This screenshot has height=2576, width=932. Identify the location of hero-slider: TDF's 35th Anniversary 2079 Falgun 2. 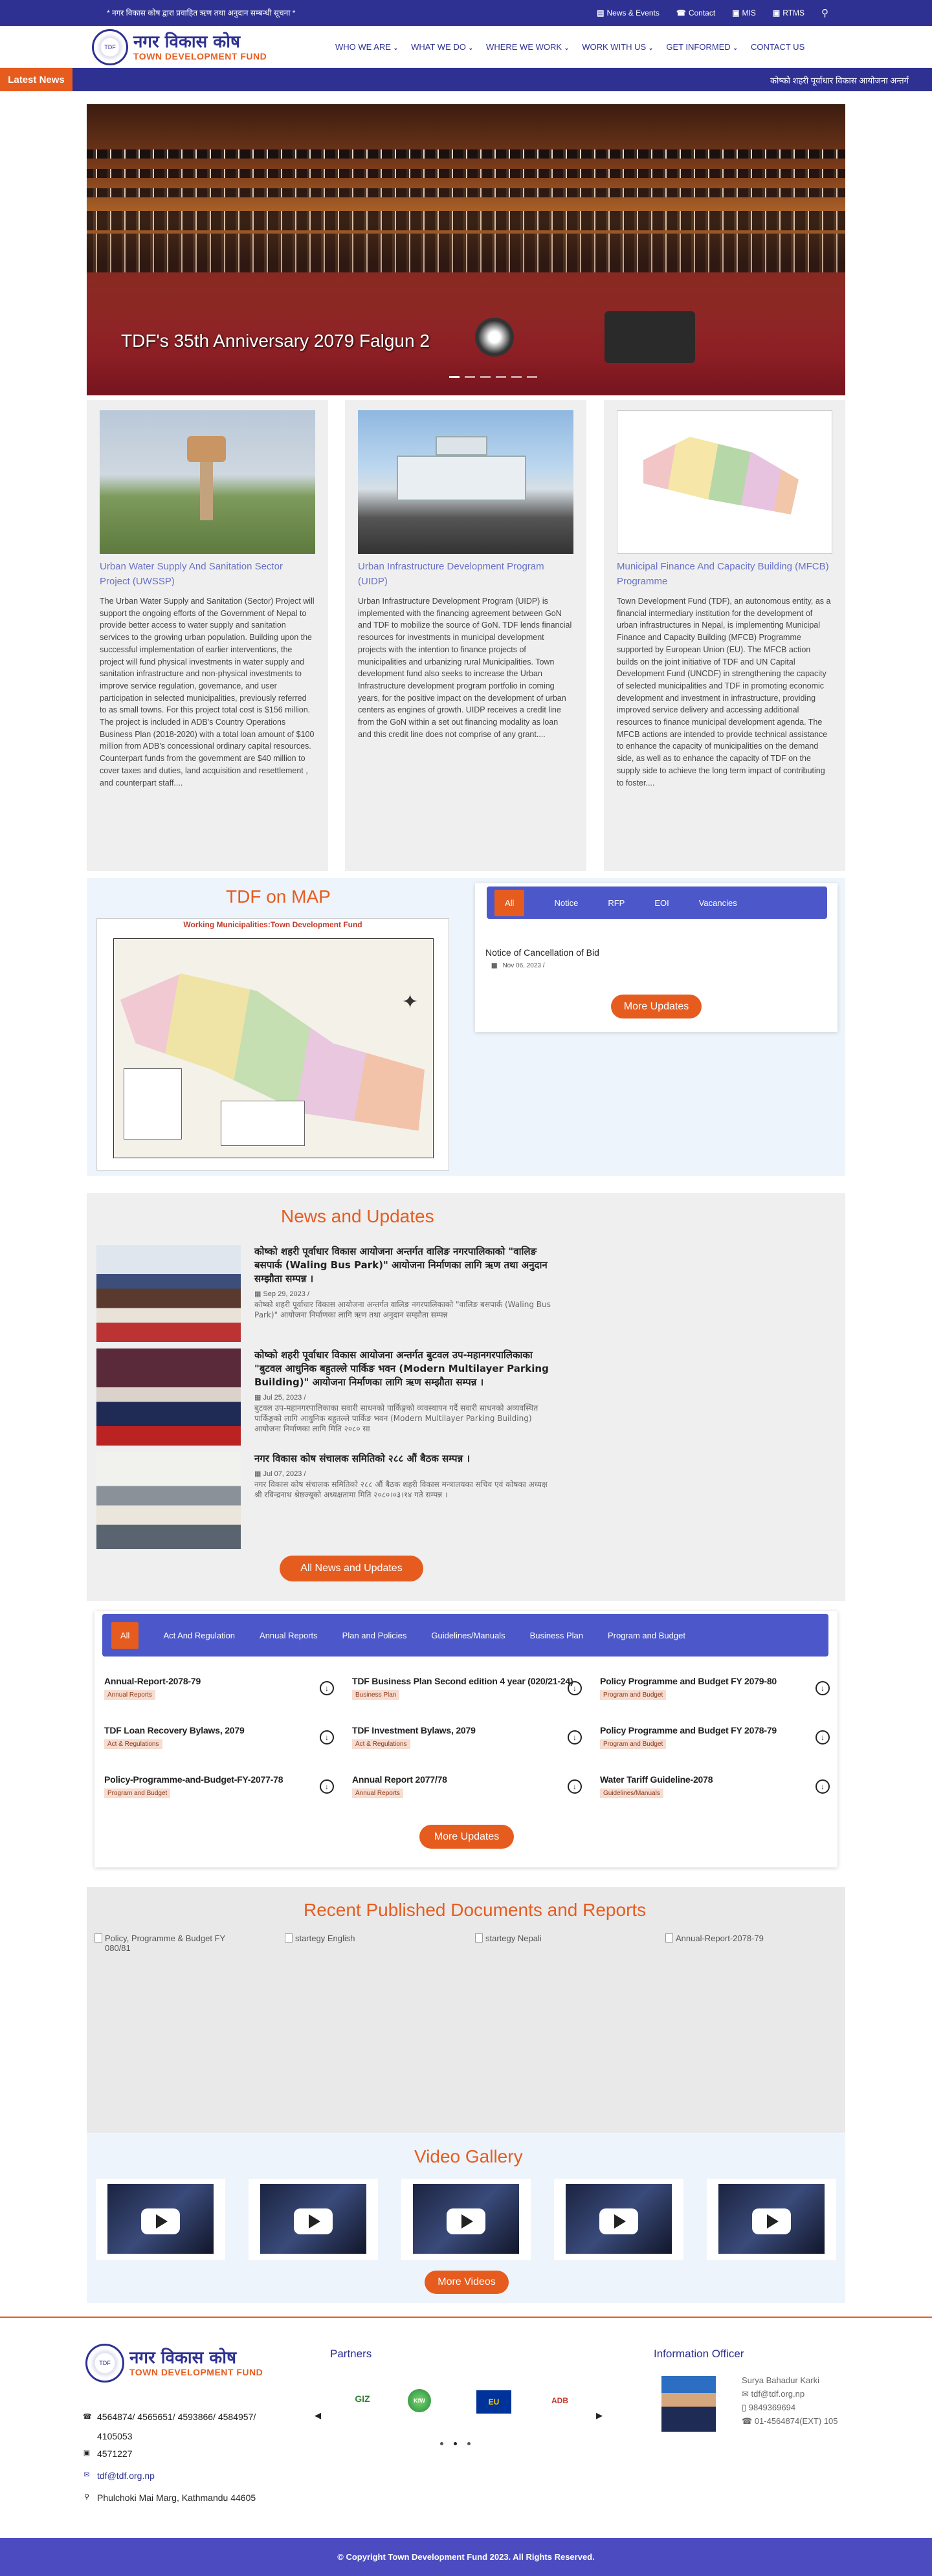
(466, 249).